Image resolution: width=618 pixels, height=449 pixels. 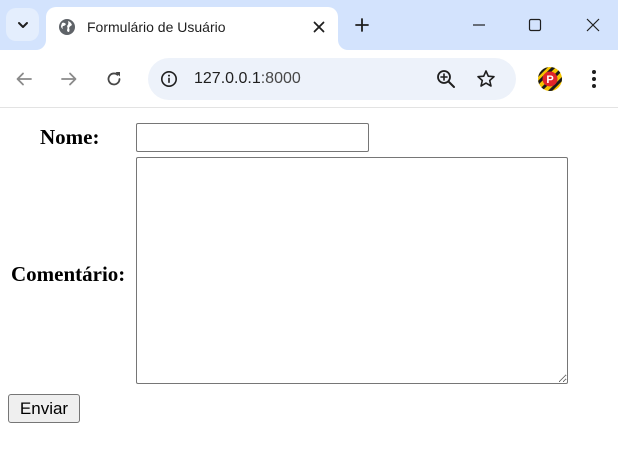 I want to click on tab-close-button, so click(x=319, y=27).